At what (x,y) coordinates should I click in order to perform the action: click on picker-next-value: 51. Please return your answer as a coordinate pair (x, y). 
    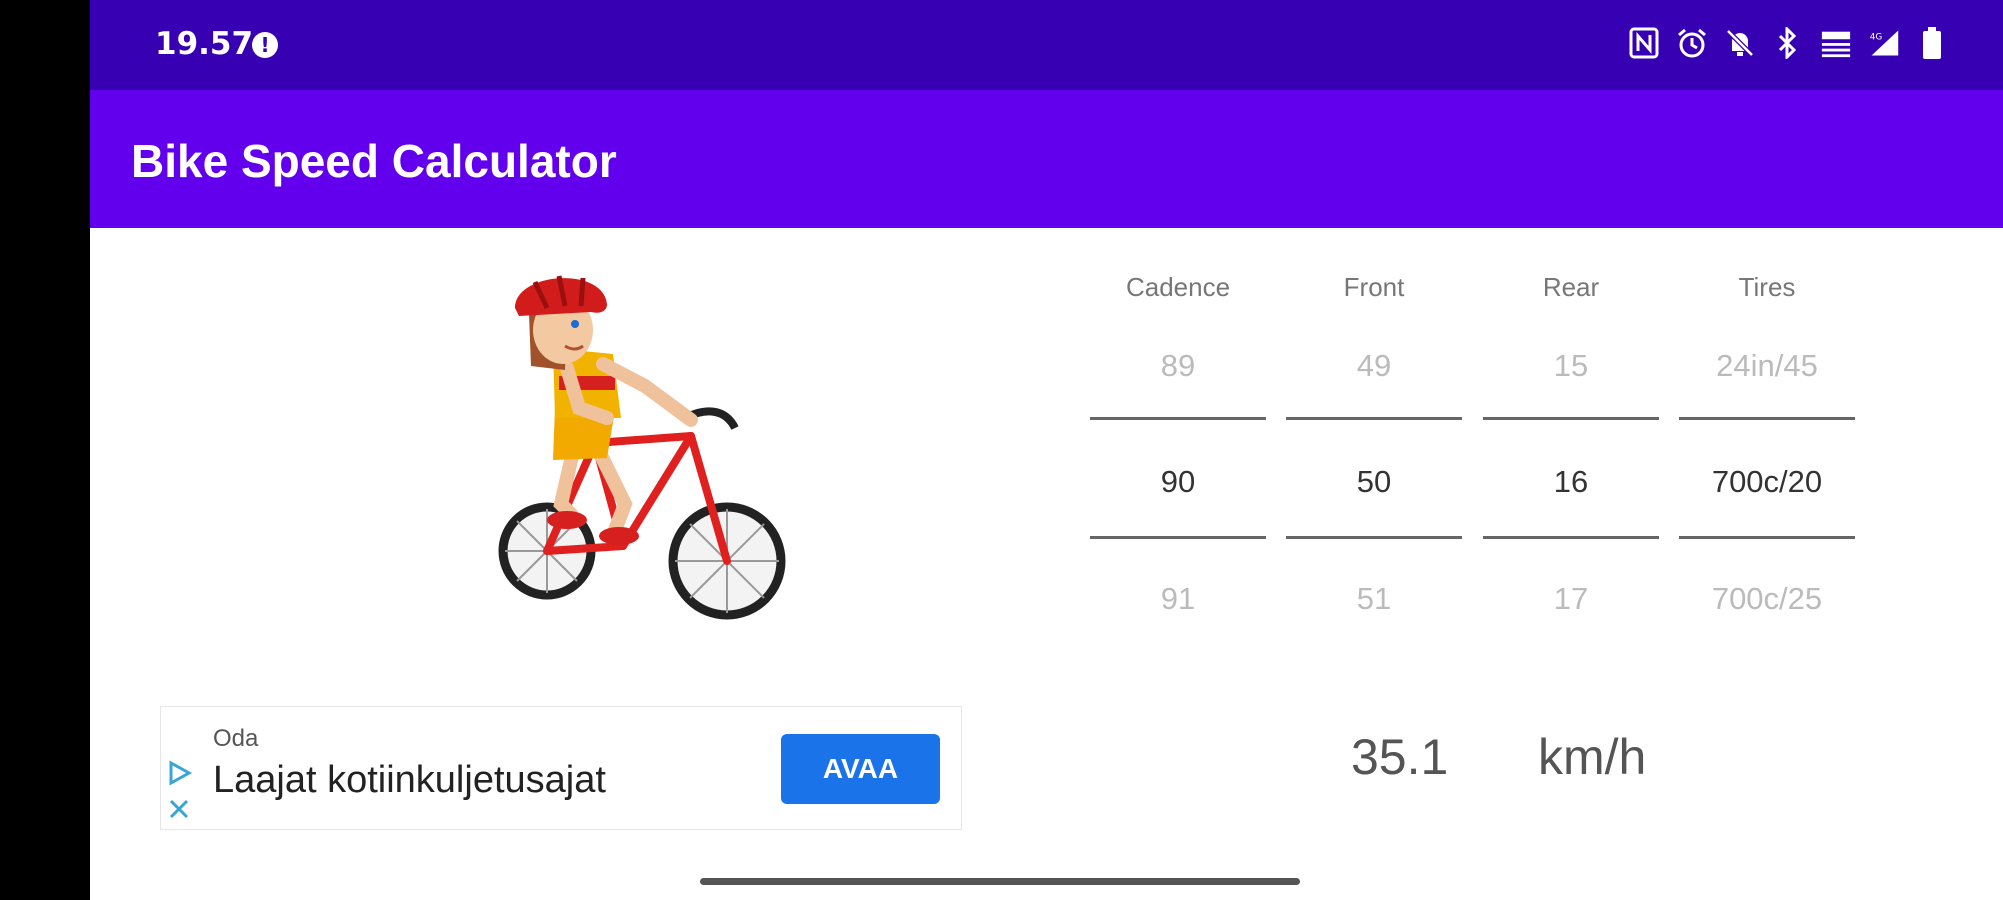
    Looking at the image, I should click on (1374, 599).